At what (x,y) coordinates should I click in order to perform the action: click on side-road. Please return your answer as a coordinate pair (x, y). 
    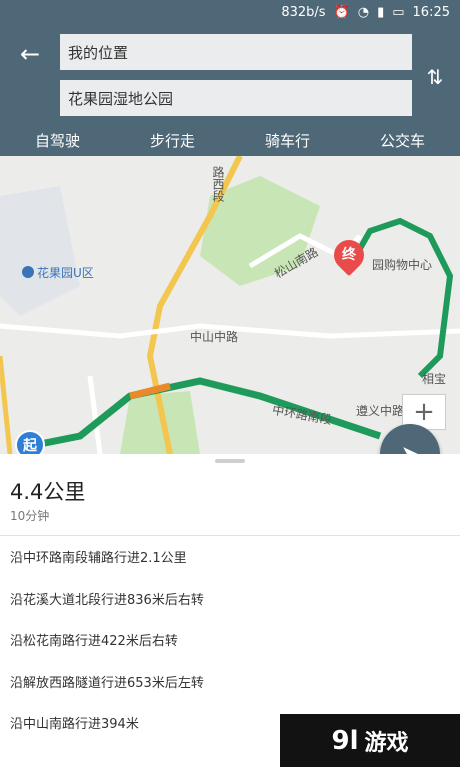
    Looking at the image, I should click on (95, 414).